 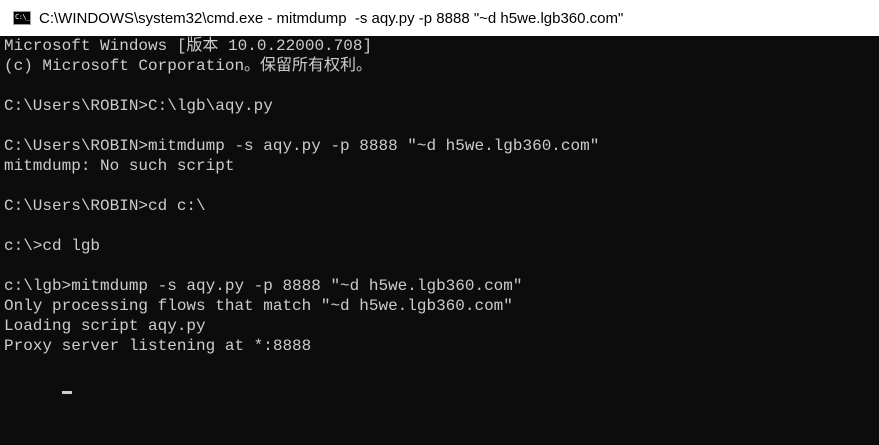 I want to click on text-cursor, so click(x=66, y=392).